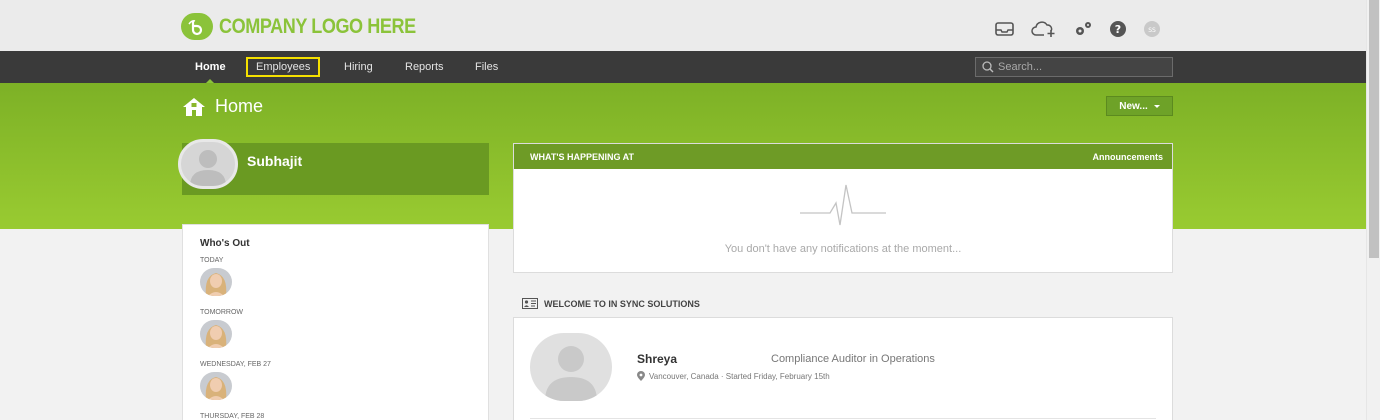  What do you see at coordinates (239, 106) in the screenshot?
I see `page-title-text: Home` at bounding box center [239, 106].